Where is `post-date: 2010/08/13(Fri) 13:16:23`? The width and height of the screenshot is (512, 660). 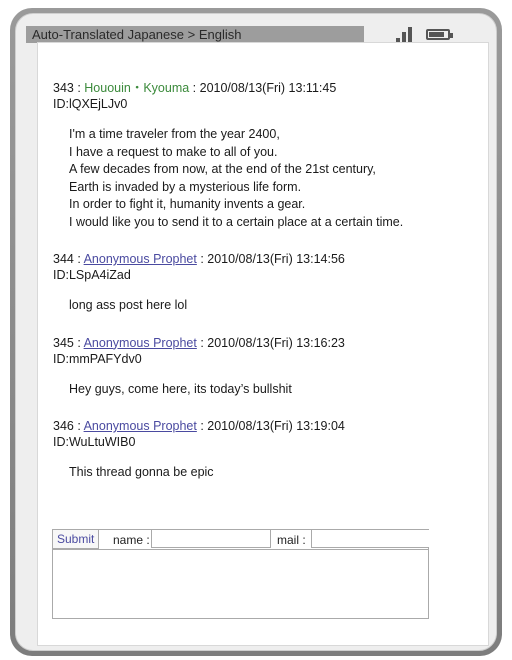
post-date: 2010/08/13(Fri) 13:16:23 is located at coordinates (276, 342).